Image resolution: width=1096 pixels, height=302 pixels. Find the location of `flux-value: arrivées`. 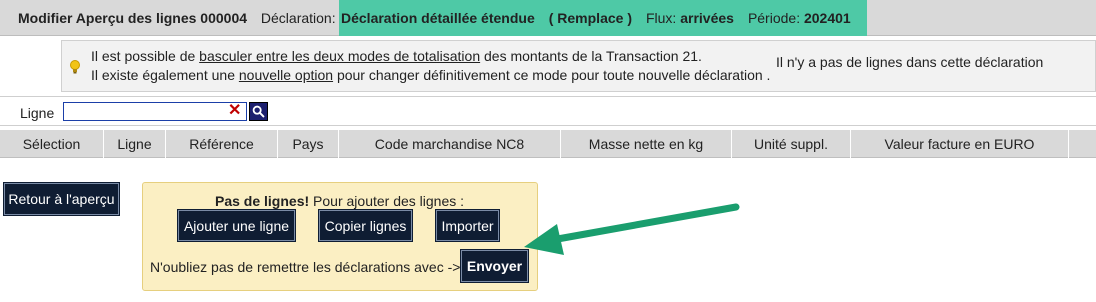

flux-value: arrivées is located at coordinates (707, 18).